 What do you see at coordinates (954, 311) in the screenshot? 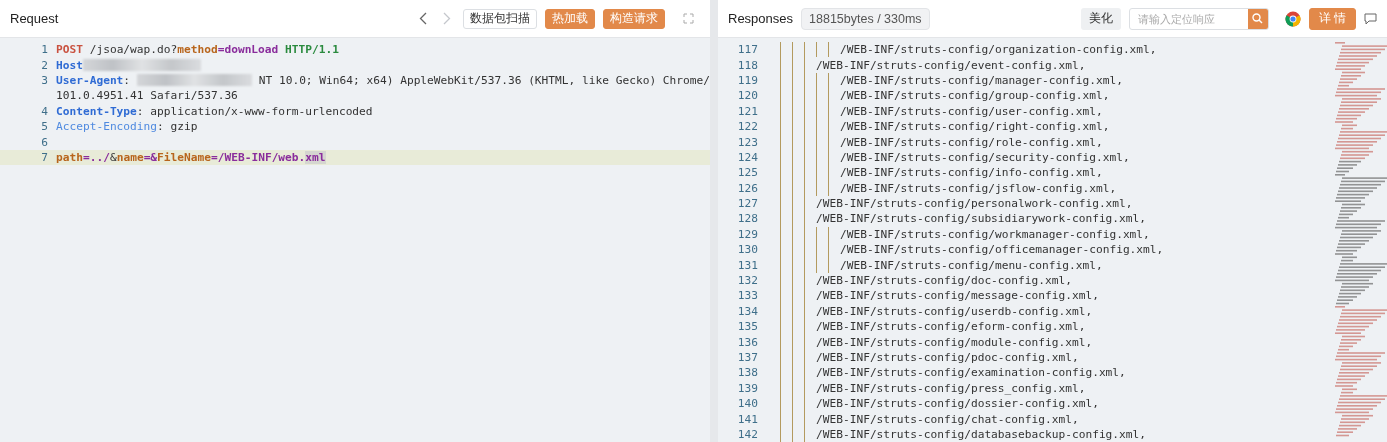
I see `code-token: /WEB-INF/struts-config/userdb-config.xml,` at bounding box center [954, 311].